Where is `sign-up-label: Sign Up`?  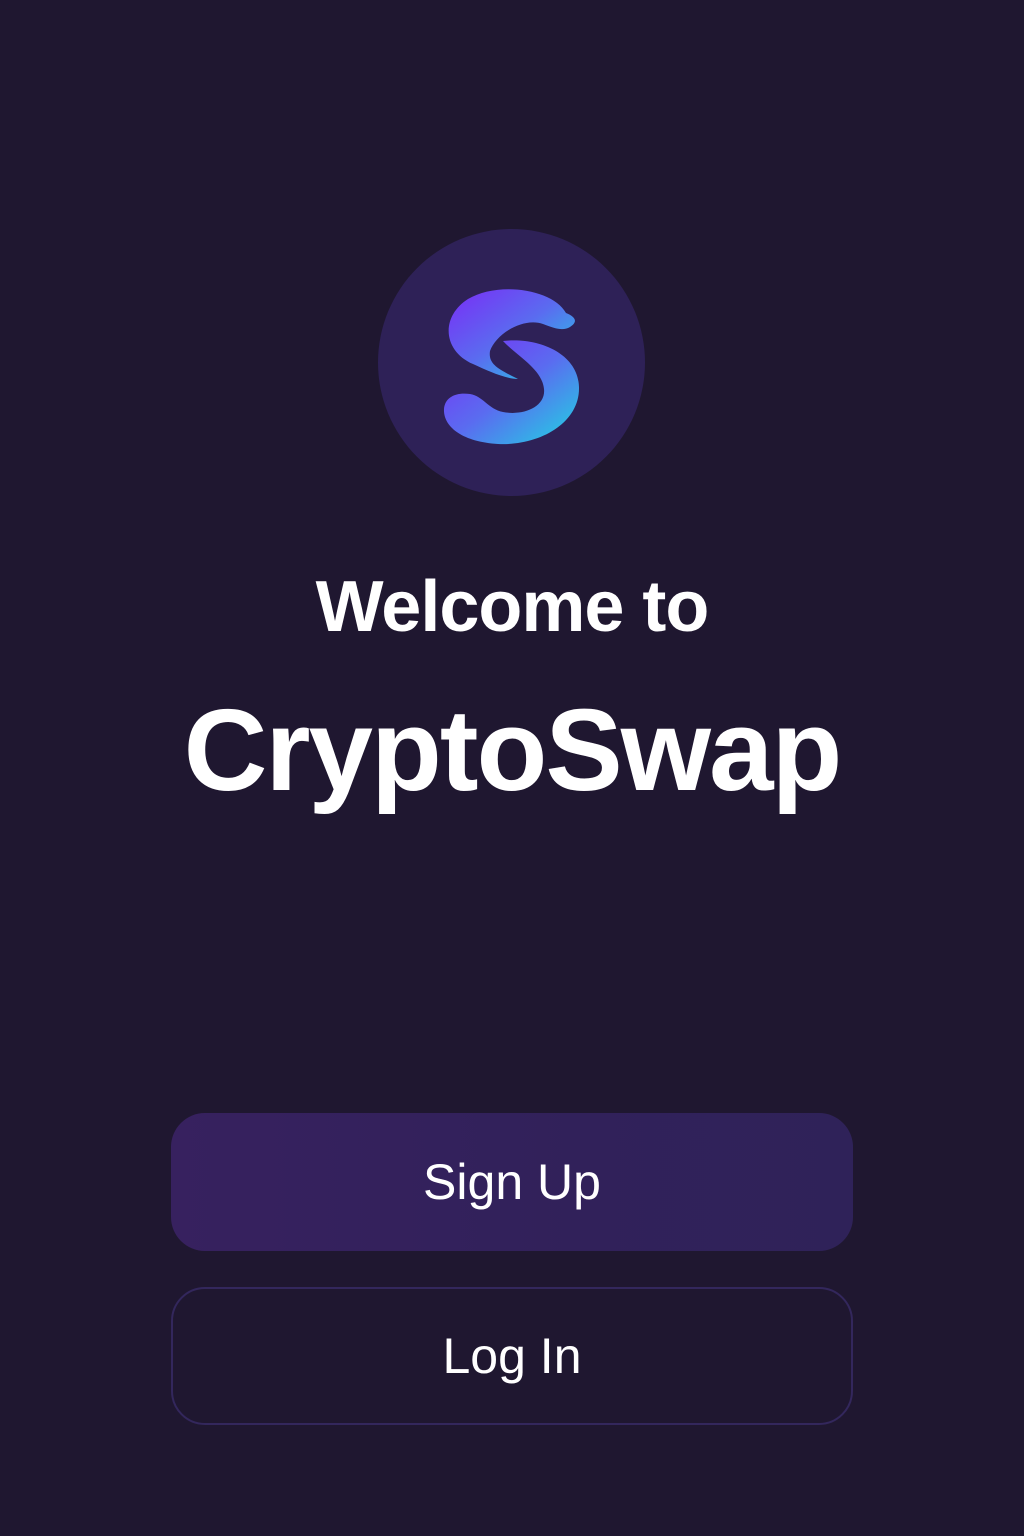 sign-up-label: Sign Up is located at coordinates (512, 1182).